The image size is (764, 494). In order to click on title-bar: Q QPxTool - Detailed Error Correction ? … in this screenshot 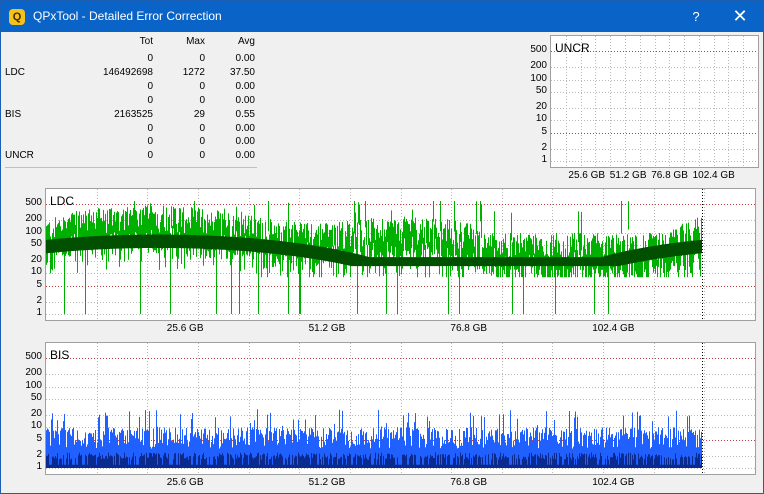, I will do `click(382, 16)`.